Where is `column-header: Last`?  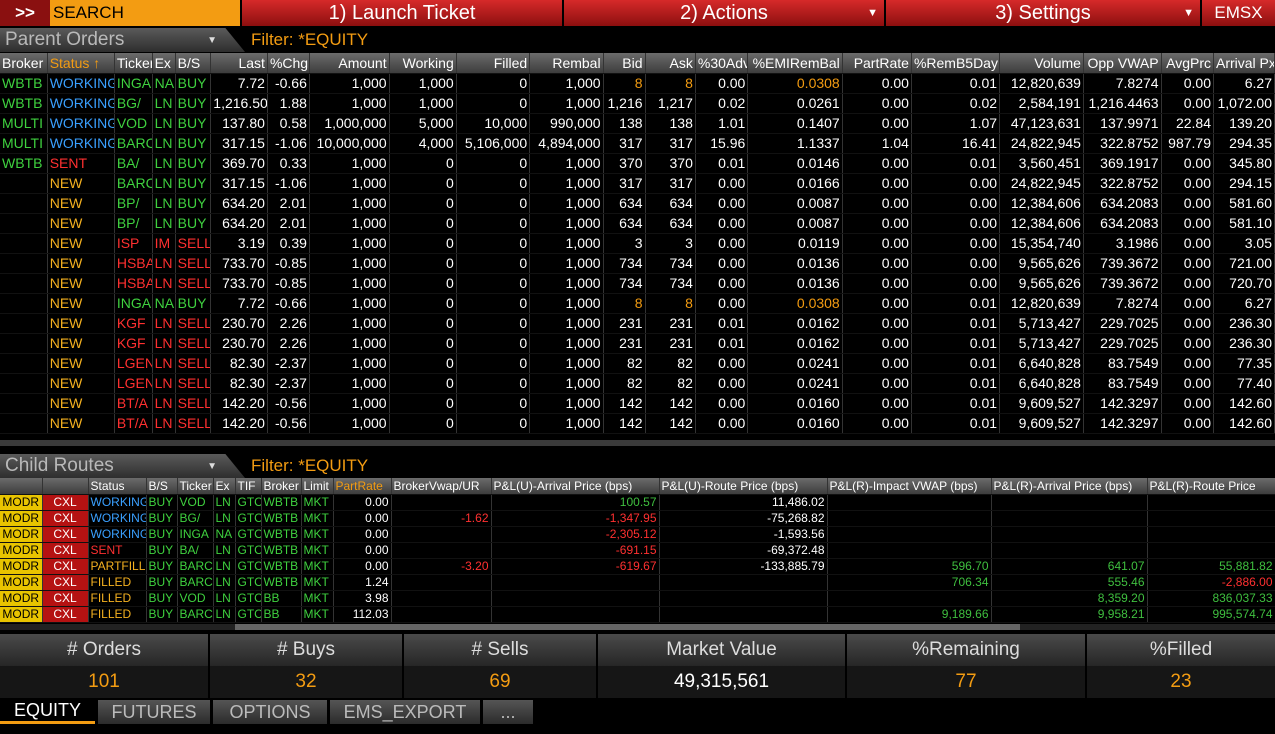 column-header: Last is located at coordinates (239, 63).